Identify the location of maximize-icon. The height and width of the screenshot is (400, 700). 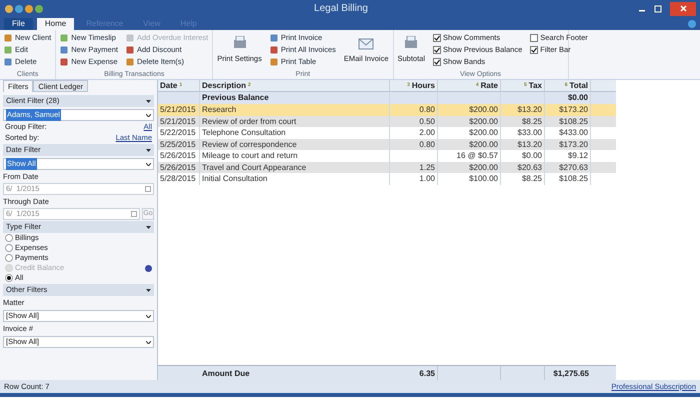
(658, 8).